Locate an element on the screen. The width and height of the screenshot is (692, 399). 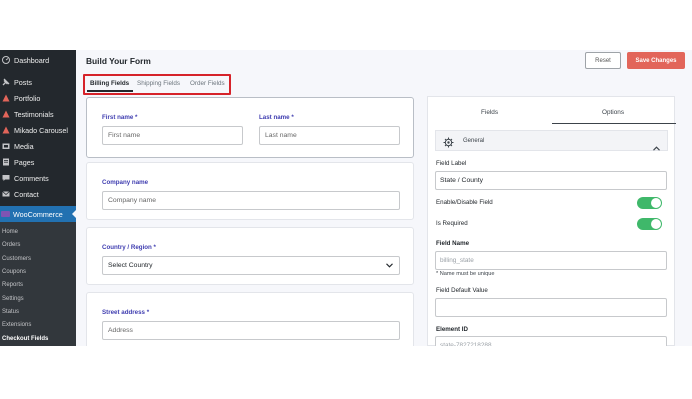
woocommerce-icon is located at coordinates (5, 214).